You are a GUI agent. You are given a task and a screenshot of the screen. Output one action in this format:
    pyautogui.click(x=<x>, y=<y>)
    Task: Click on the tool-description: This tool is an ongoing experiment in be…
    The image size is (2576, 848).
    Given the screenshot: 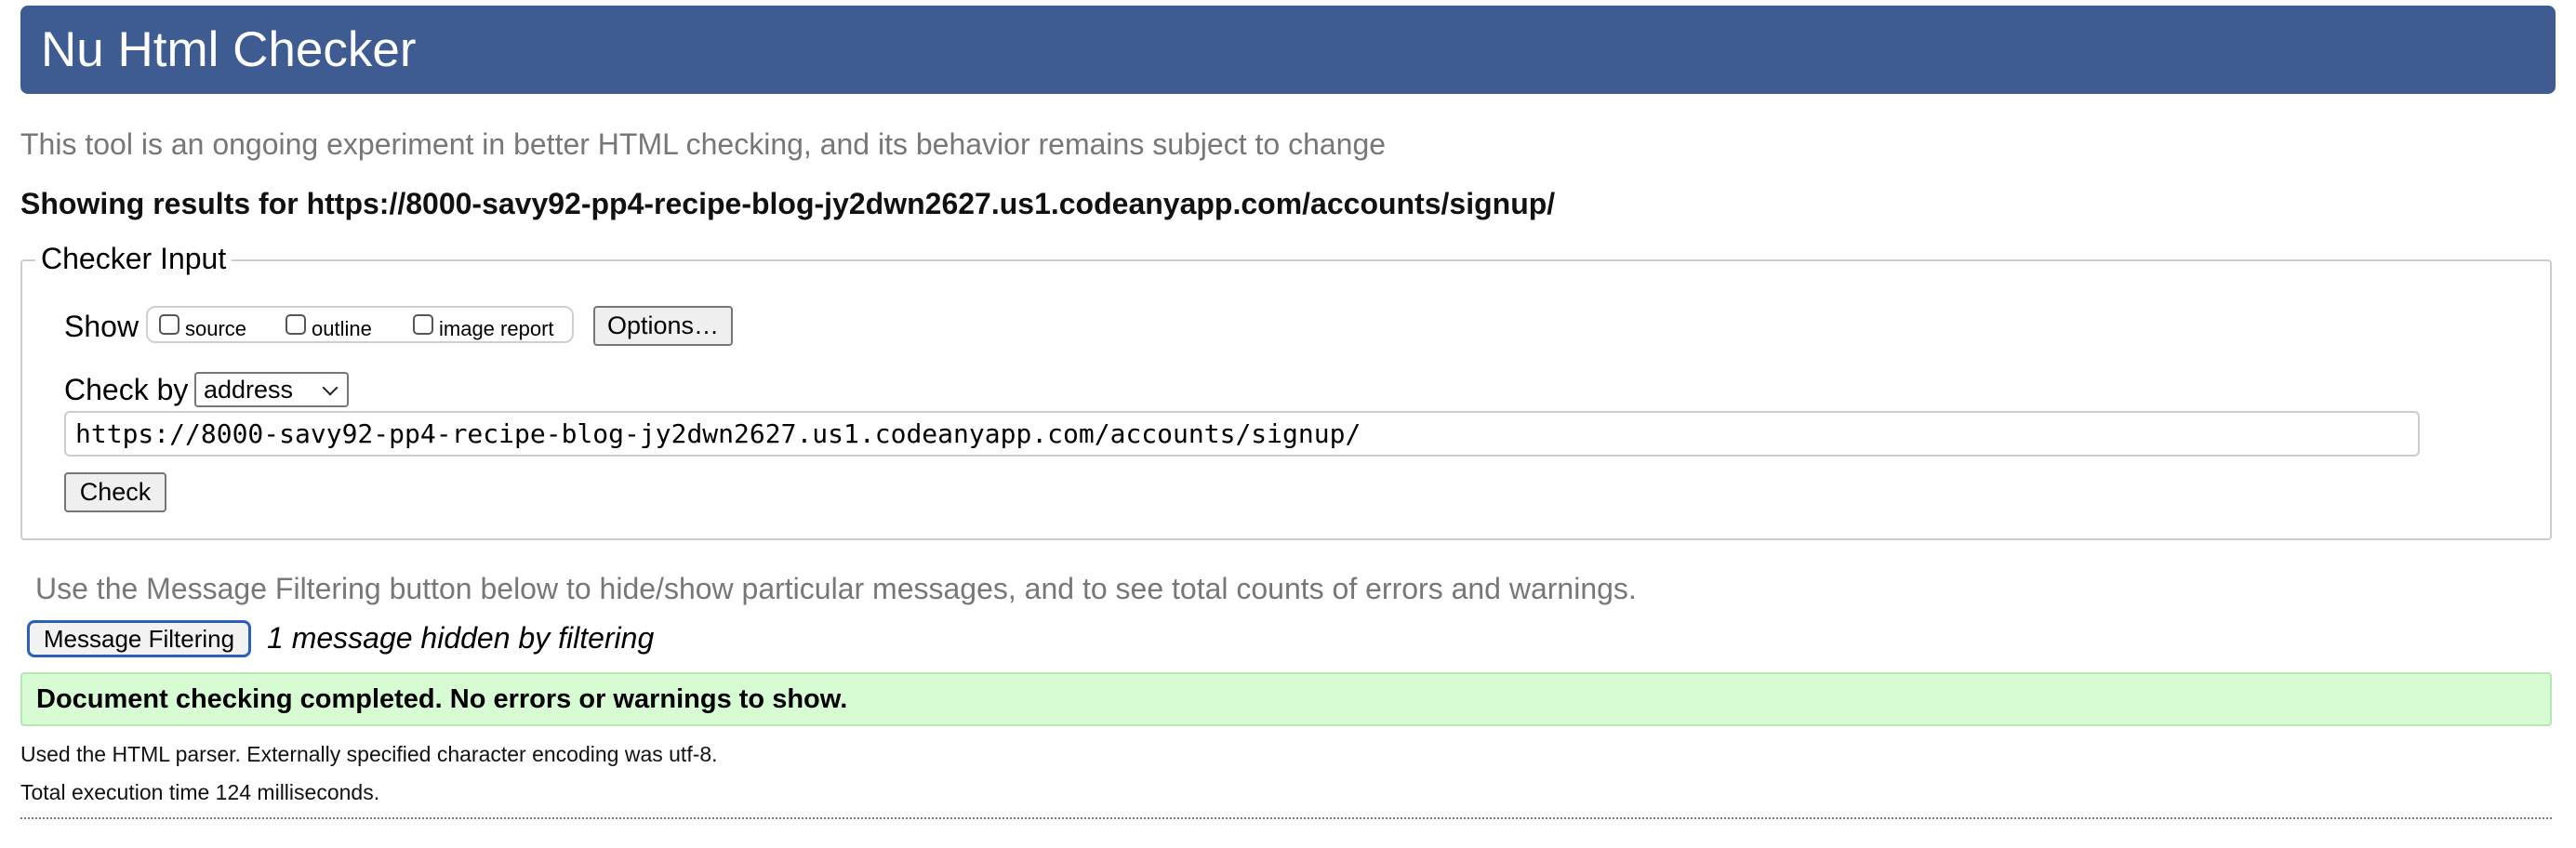 What is the action you would take?
    pyautogui.click(x=703, y=144)
    